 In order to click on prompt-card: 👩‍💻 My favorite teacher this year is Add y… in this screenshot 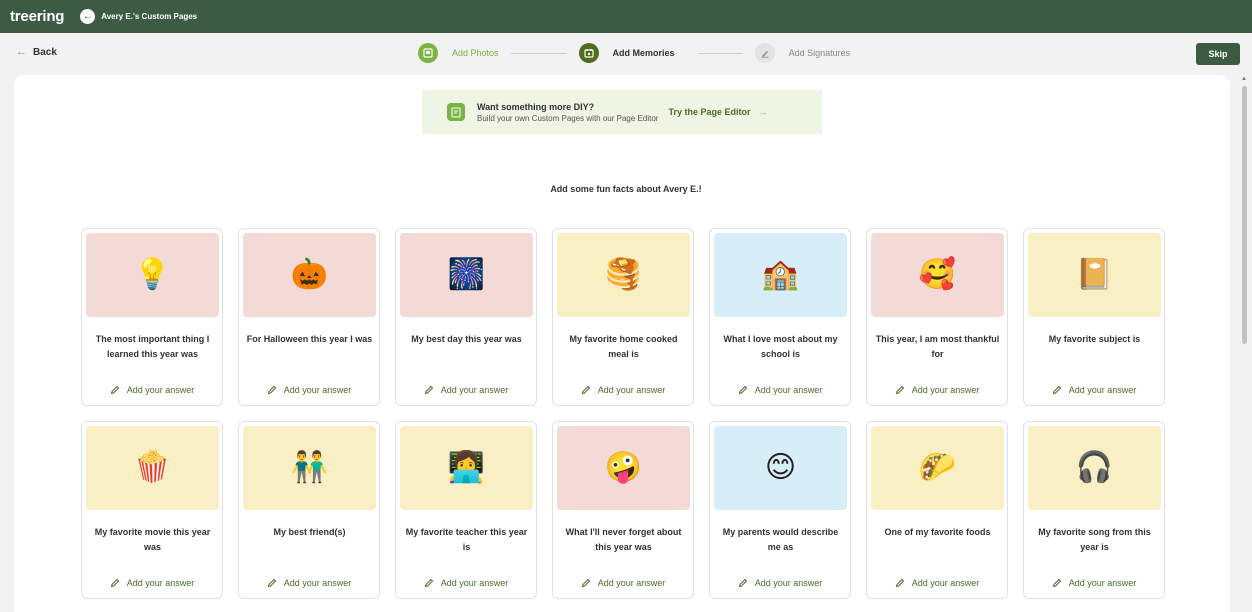, I will do `click(466, 510)`.